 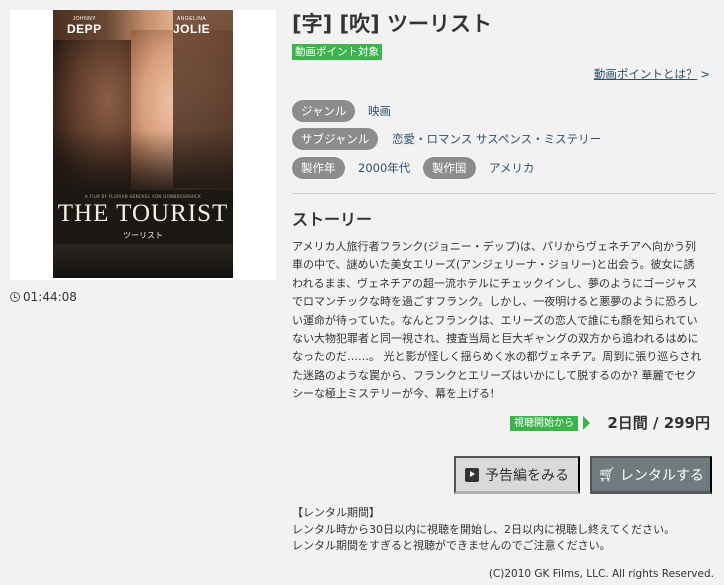 I want to click on poster-subtitle: ツーリスト, so click(x=143, y=235).